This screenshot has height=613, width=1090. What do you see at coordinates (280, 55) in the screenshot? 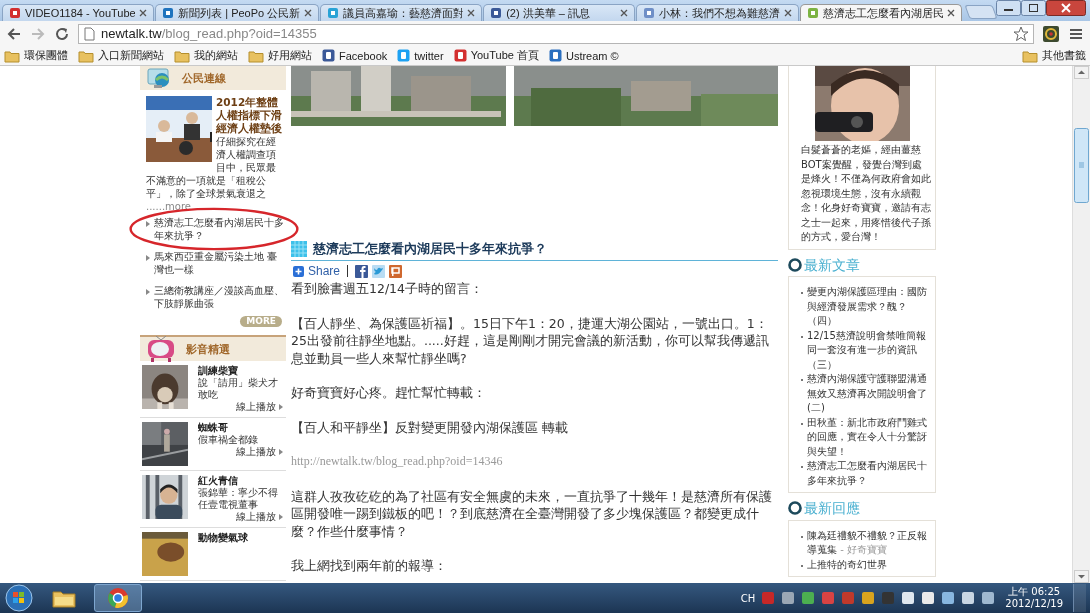
I see `bookmark: 好用網站` at bounding box center [280, 55].